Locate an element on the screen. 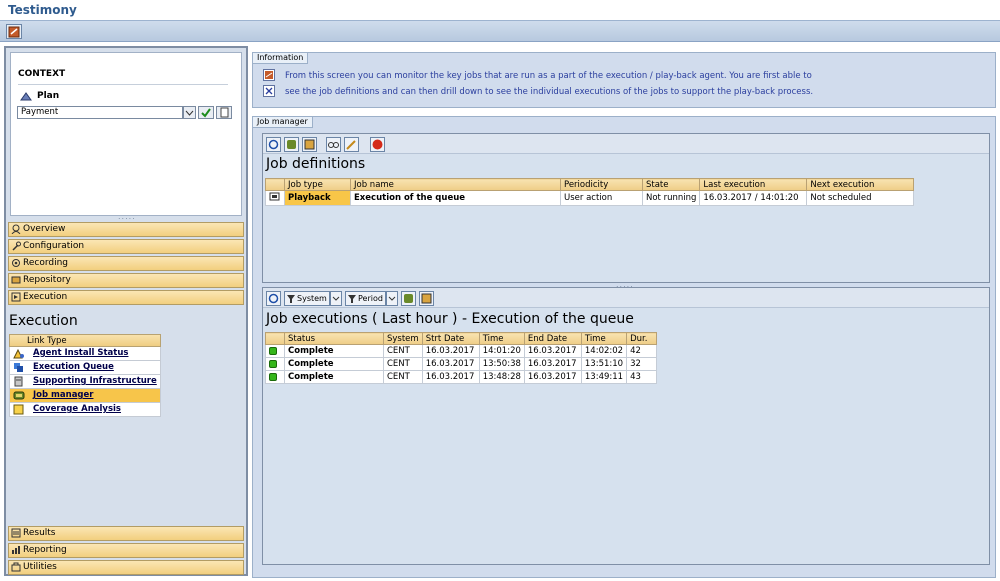  nav-recording-label: Recording is located at coordinates (46, 263).